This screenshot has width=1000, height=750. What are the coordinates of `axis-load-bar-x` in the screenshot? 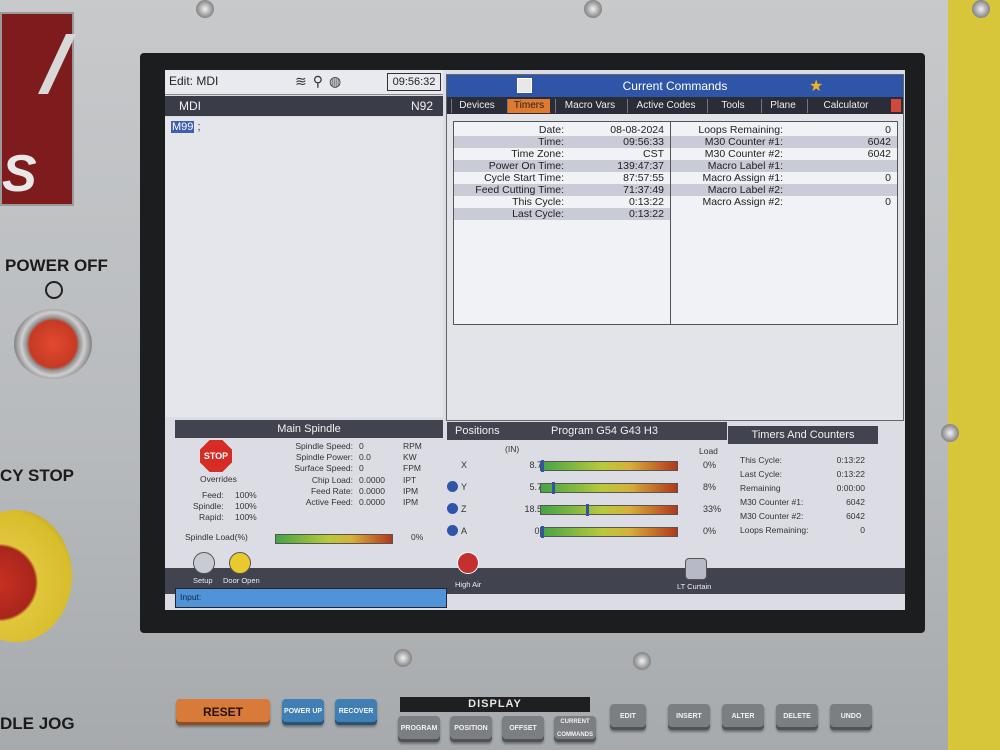 It's located at (609, 466).